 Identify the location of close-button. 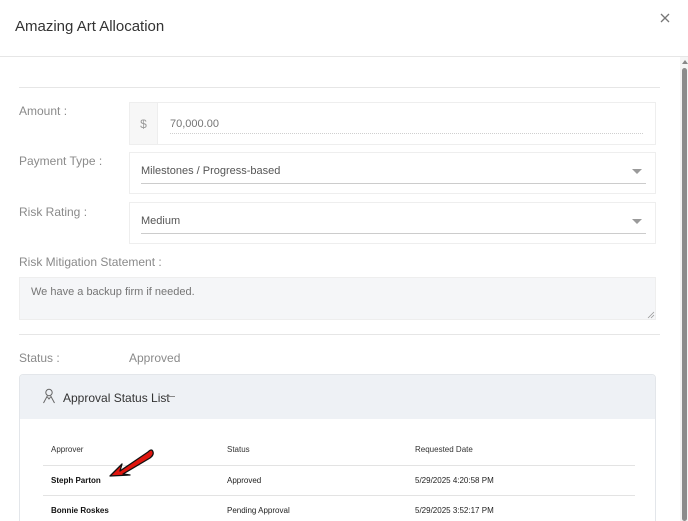
(665, 18).